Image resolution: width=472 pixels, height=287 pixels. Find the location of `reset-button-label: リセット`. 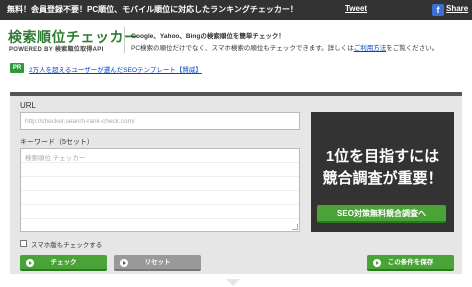

reset-button-label: リセット is located at coordinates (157, 262).